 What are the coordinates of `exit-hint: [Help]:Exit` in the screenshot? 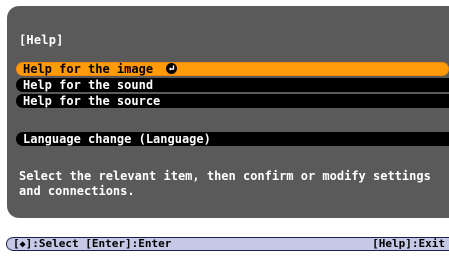 It's located at (408, 243).